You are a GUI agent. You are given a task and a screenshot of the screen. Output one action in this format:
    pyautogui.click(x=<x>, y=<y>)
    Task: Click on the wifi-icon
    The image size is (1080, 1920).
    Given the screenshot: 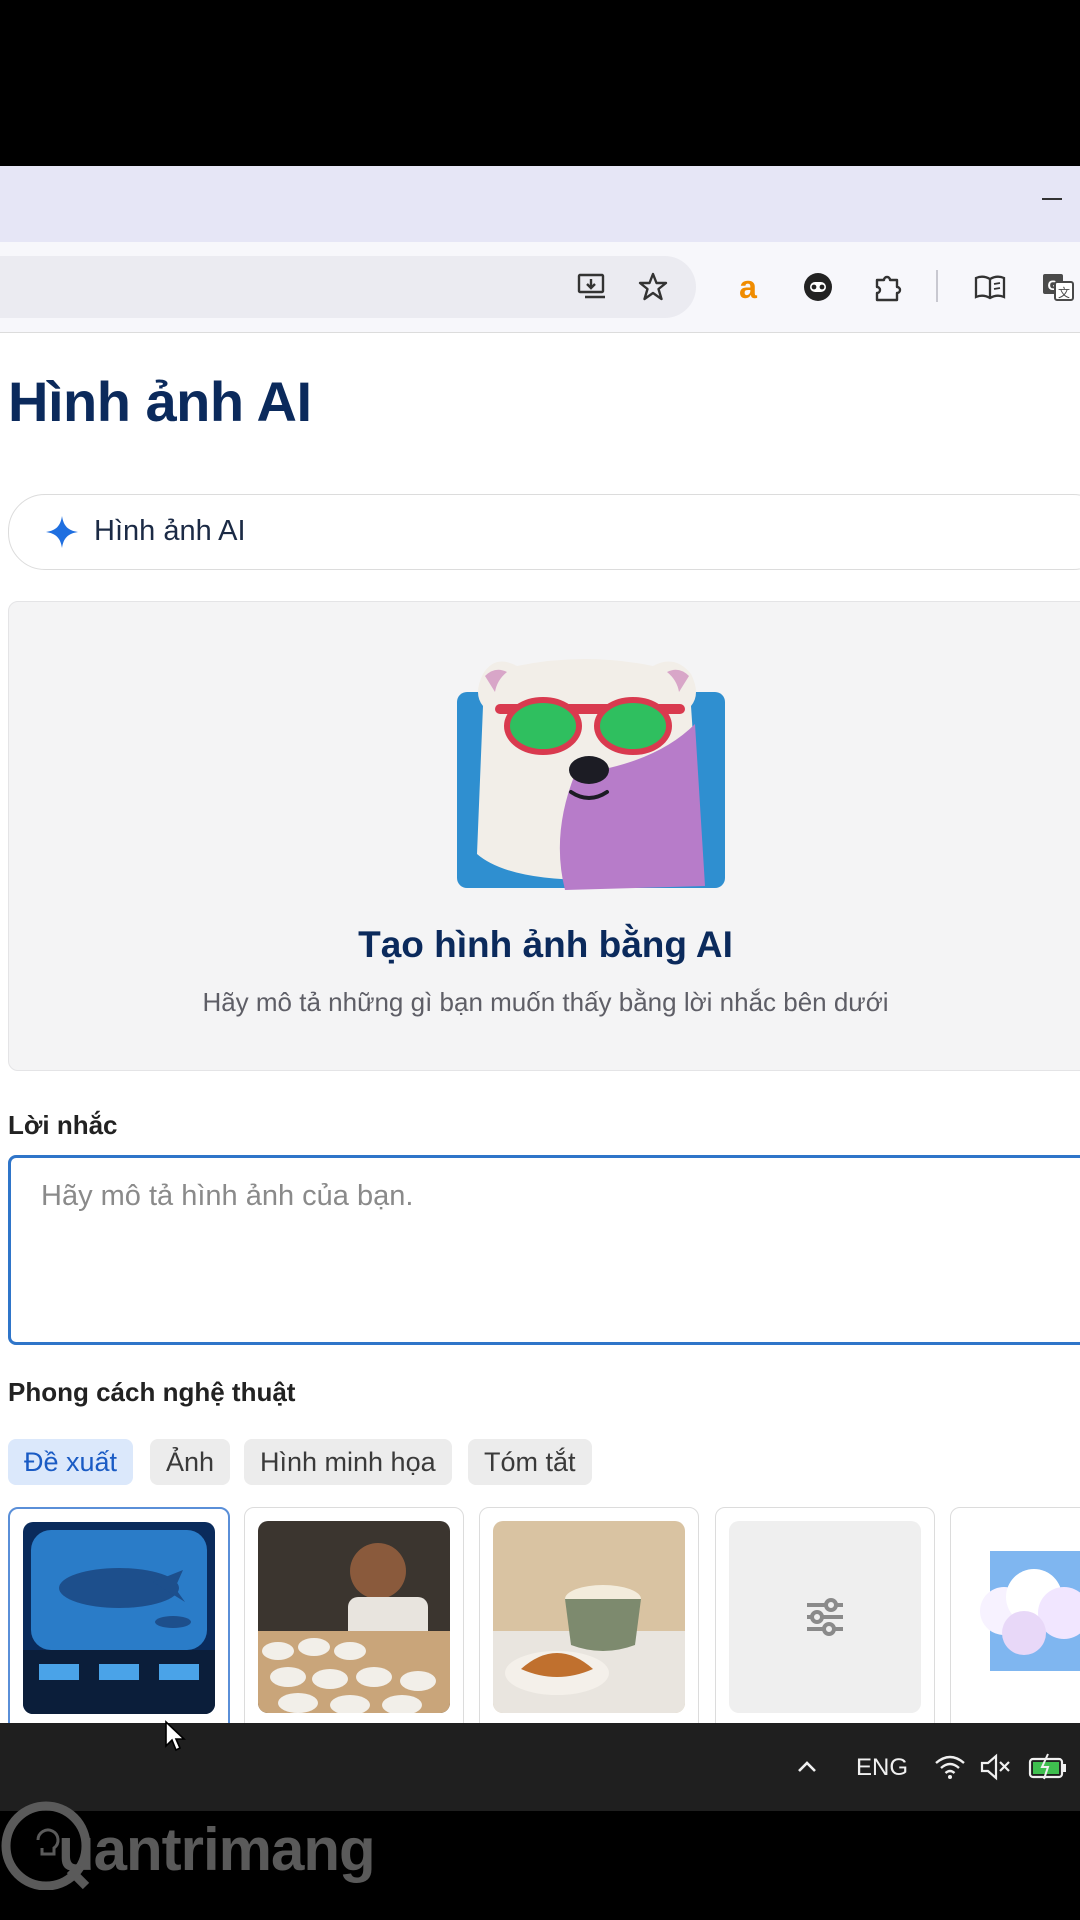 What is the action you would take?
    pyautogui.click(x=950, y=1767)
    